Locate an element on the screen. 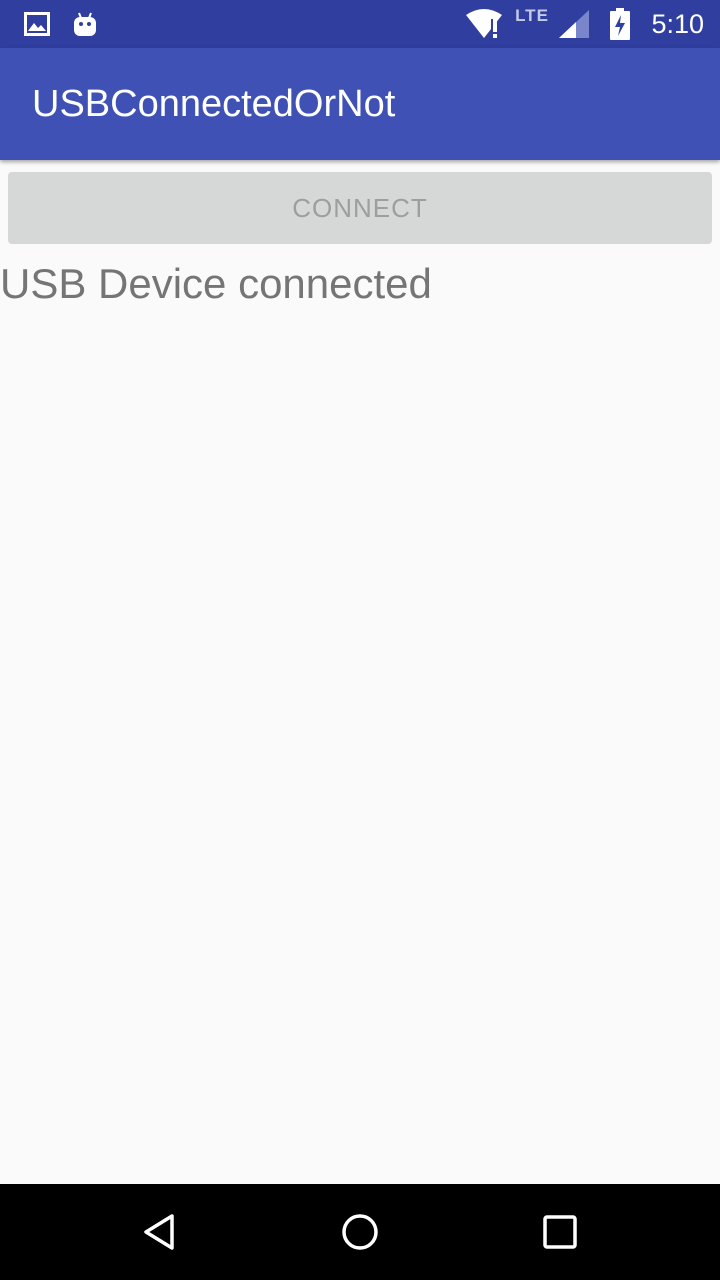 The image size is (720, 1280). usb-status-text: USB Device connected is located at coordinates (216, 283).